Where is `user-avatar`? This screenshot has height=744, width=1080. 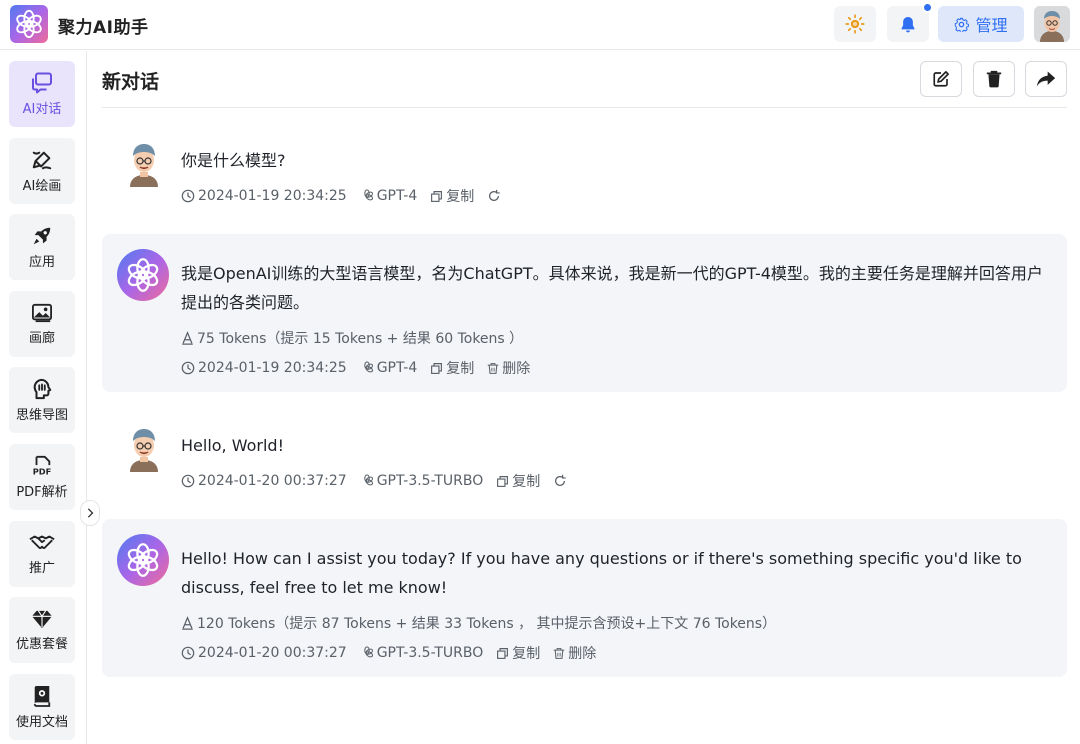
user-avatar is located at coordinates (1052, 24).